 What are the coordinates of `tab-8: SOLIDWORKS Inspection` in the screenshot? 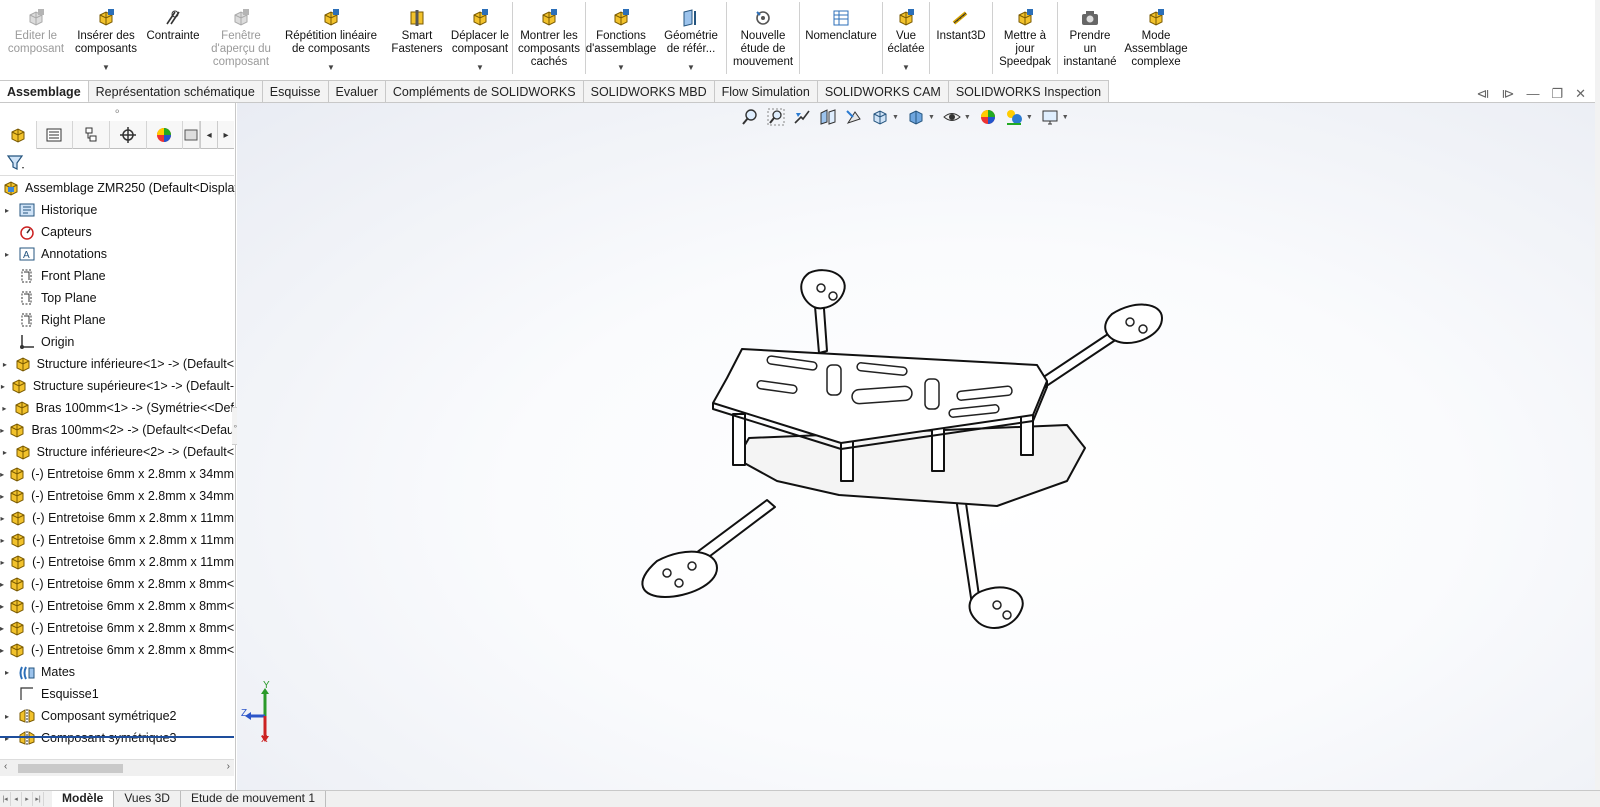 It's located at (1029, 91).